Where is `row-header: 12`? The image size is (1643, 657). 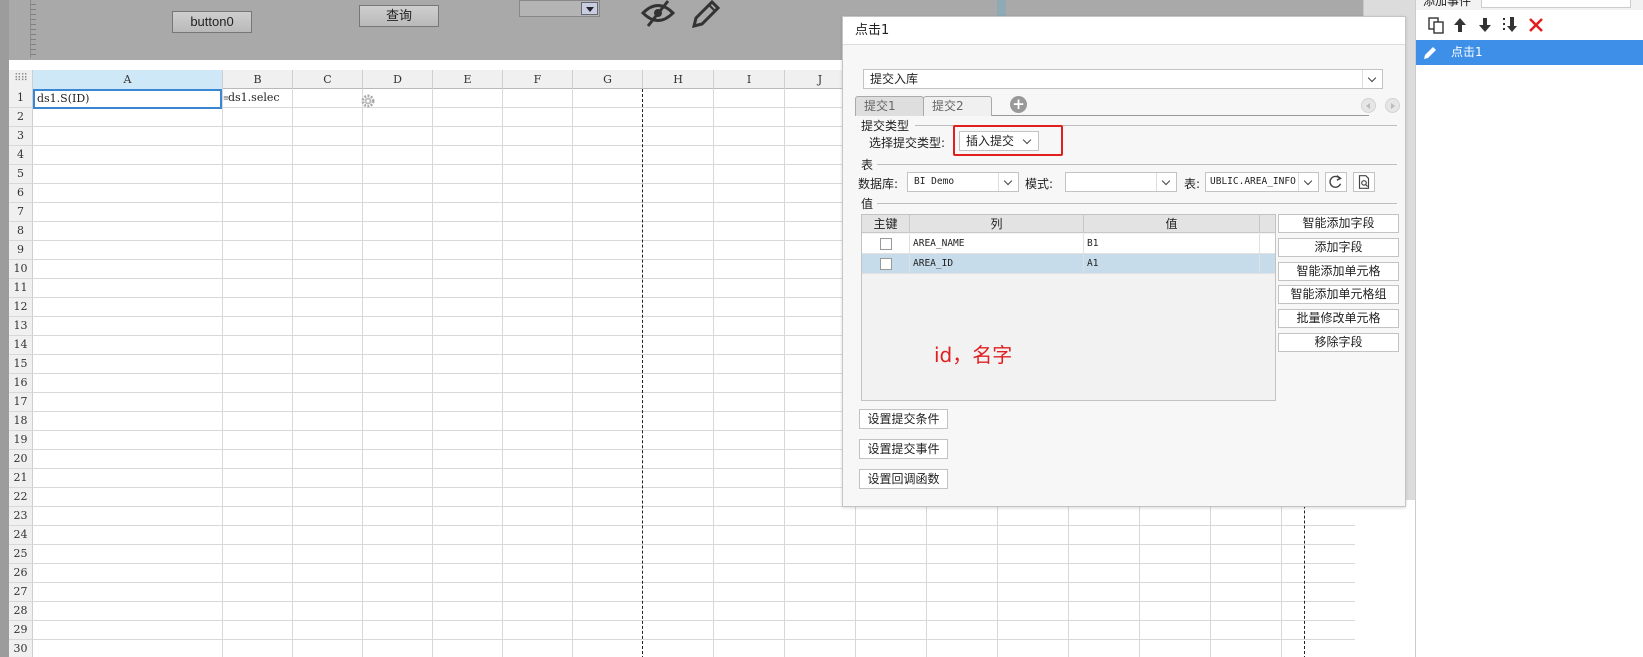
row-header: 12 is located at coordinates (21, 307).